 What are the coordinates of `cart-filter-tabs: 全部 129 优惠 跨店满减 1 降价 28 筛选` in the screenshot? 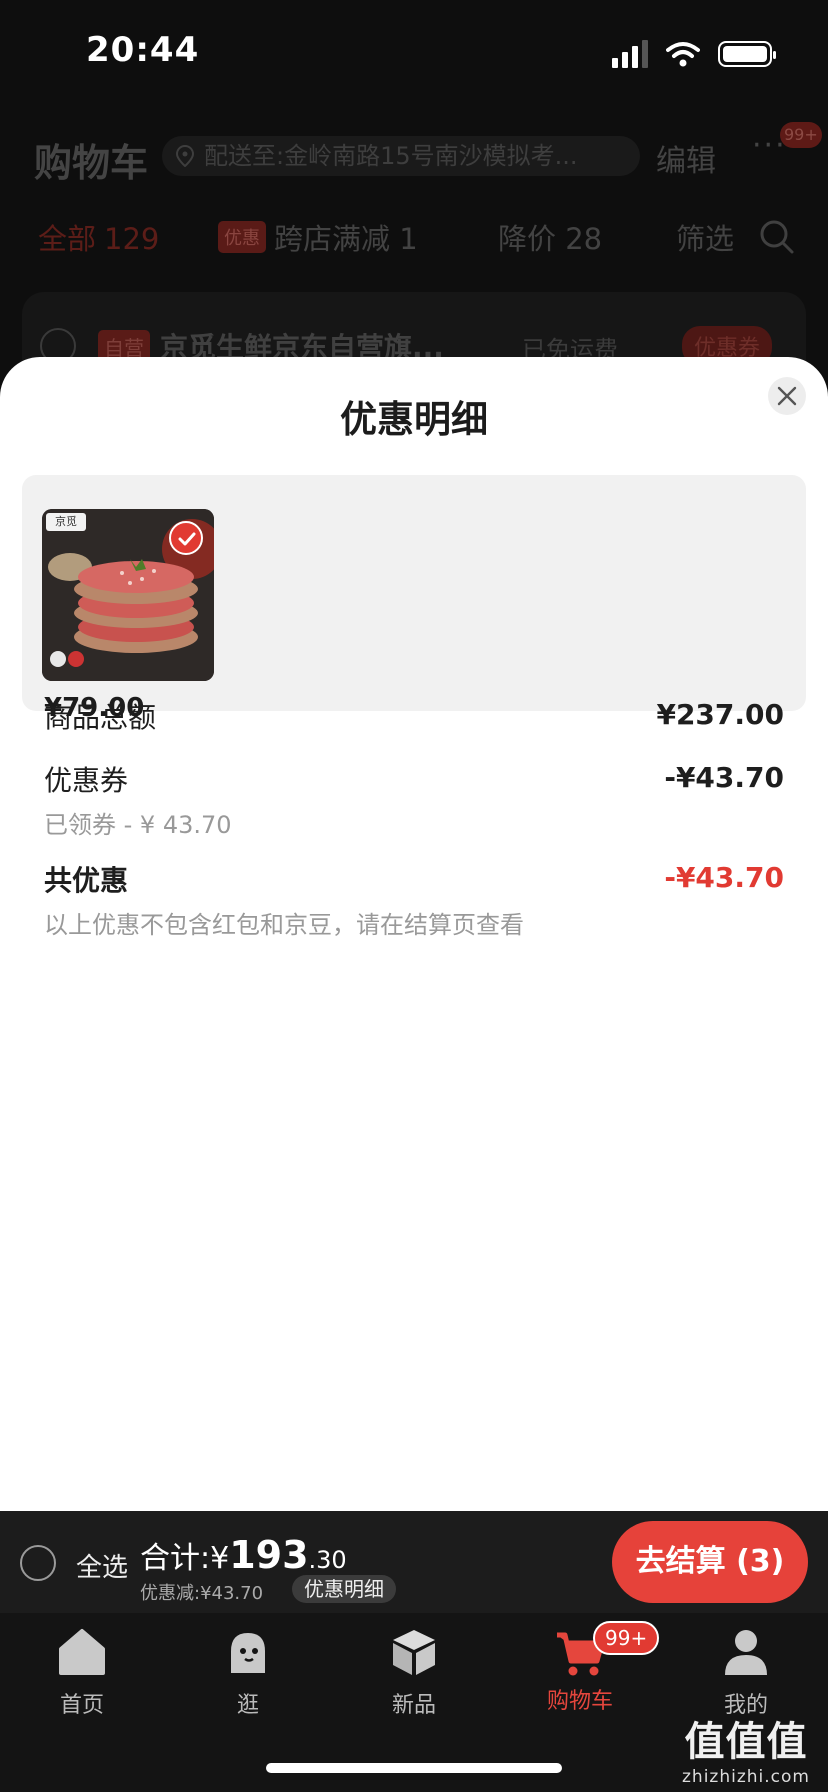 It's located at (414, 235).